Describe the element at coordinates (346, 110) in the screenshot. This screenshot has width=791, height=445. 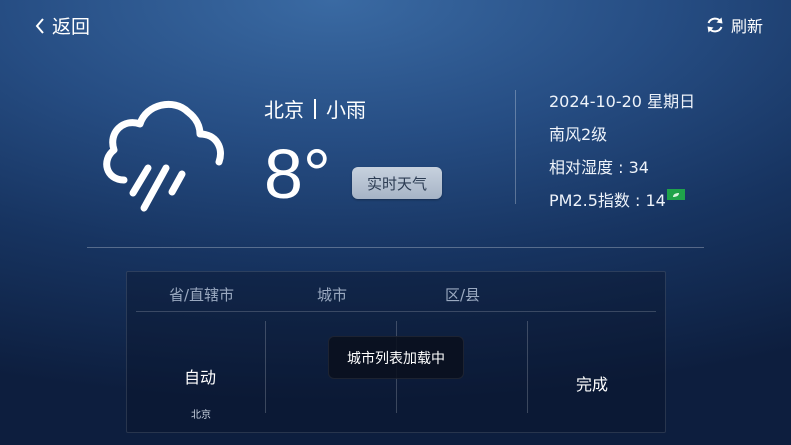
I see `weather-condition: 小雨` at that location.